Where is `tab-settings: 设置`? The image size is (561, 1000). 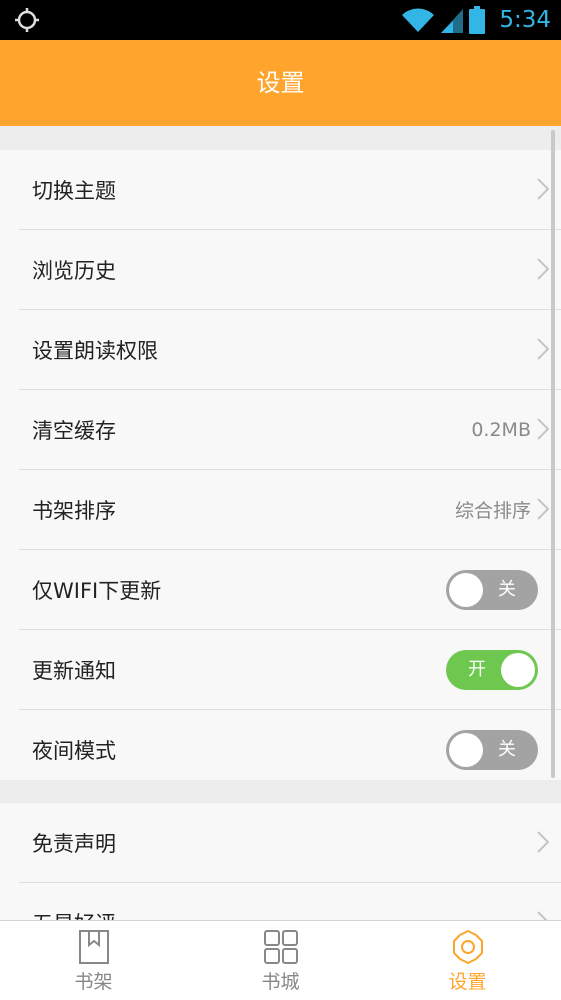 tab-settings: 设置 is located at coordinates (467, 960).